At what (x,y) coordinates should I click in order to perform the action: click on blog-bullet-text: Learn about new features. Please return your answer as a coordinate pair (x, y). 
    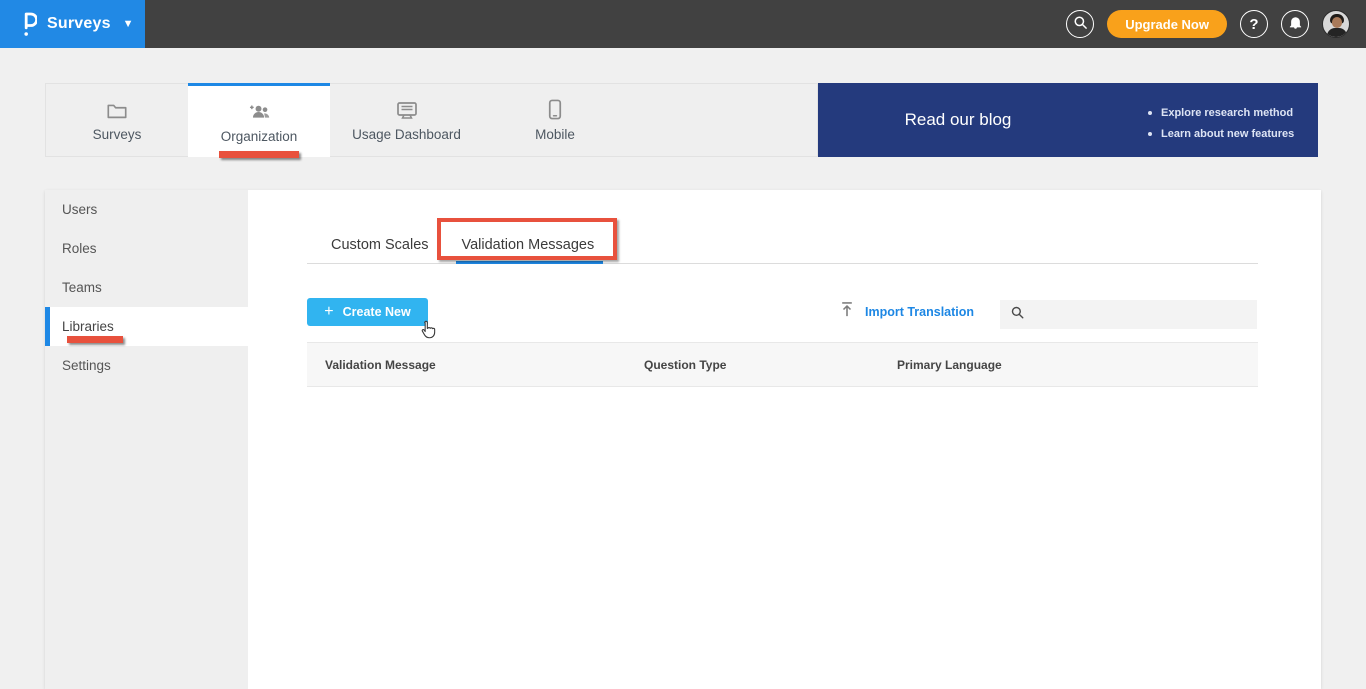
    Looking at the image, I should click on (1228, 133).